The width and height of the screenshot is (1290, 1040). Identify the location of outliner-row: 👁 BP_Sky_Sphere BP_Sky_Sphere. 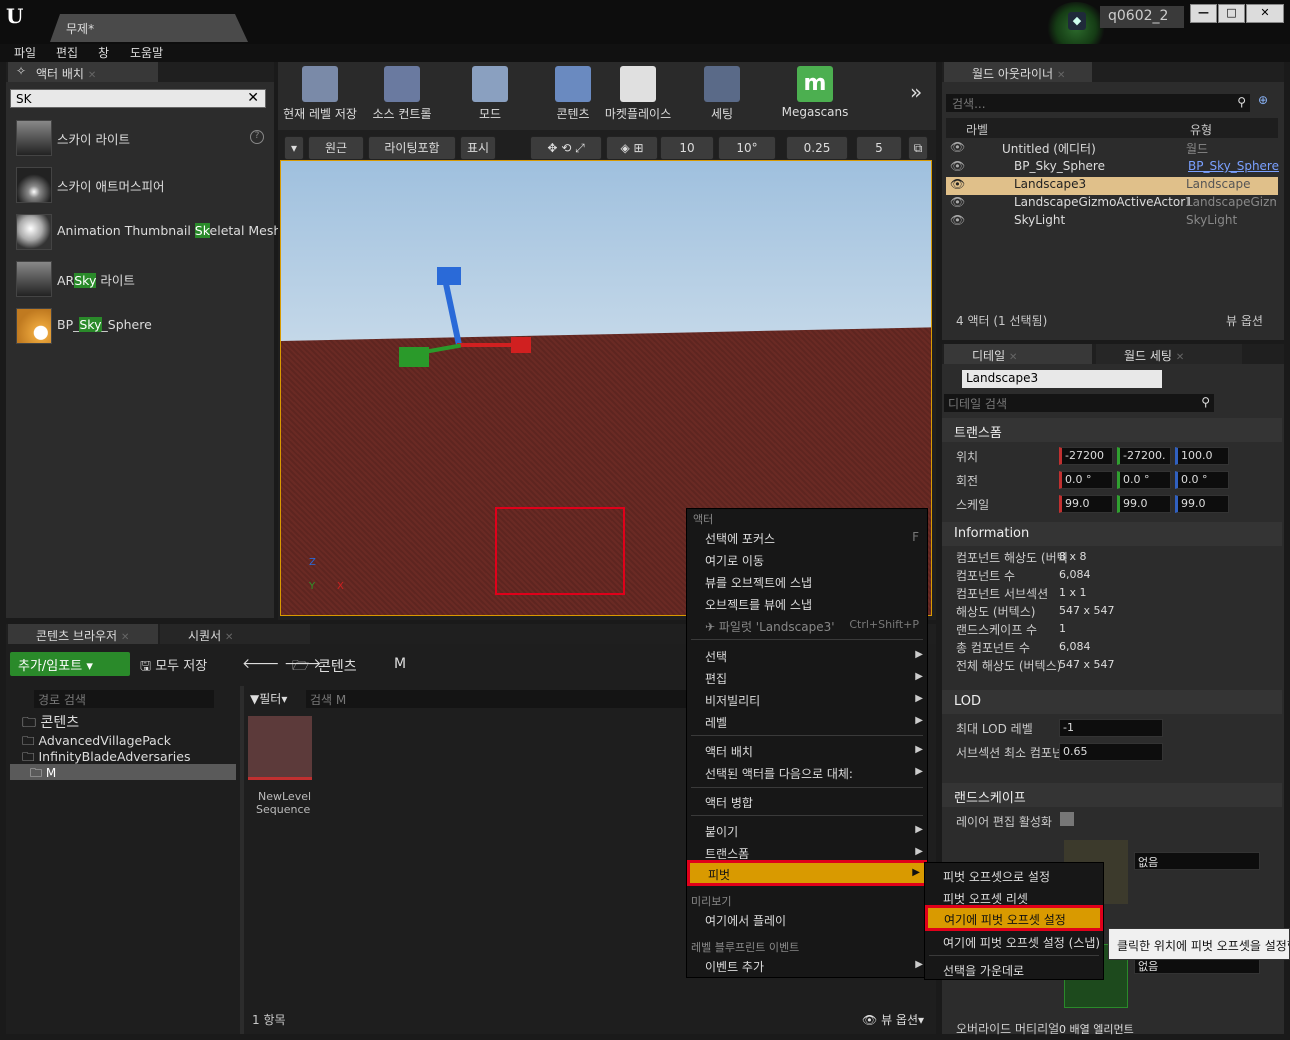
(1112, 168).